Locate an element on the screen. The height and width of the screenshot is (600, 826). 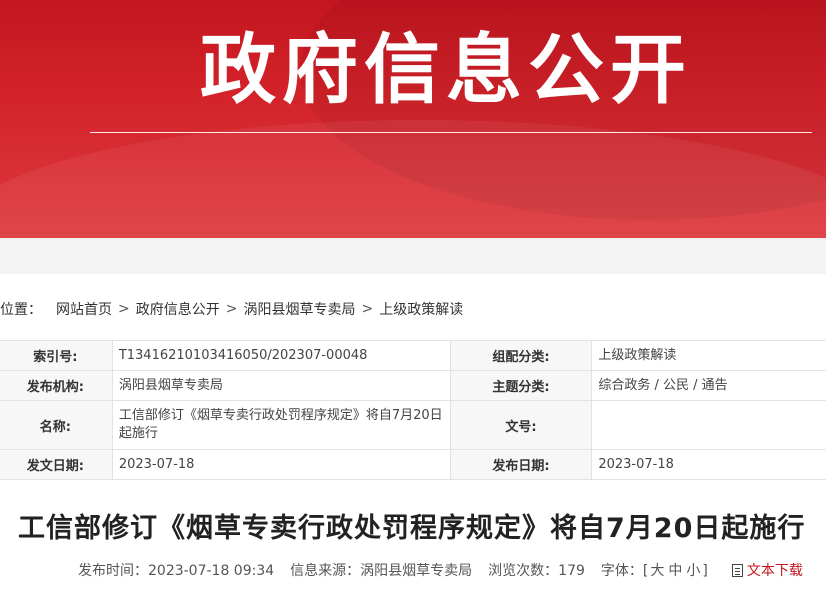
view-count: 浏览次数：179 is located at coordinates (536, 570).